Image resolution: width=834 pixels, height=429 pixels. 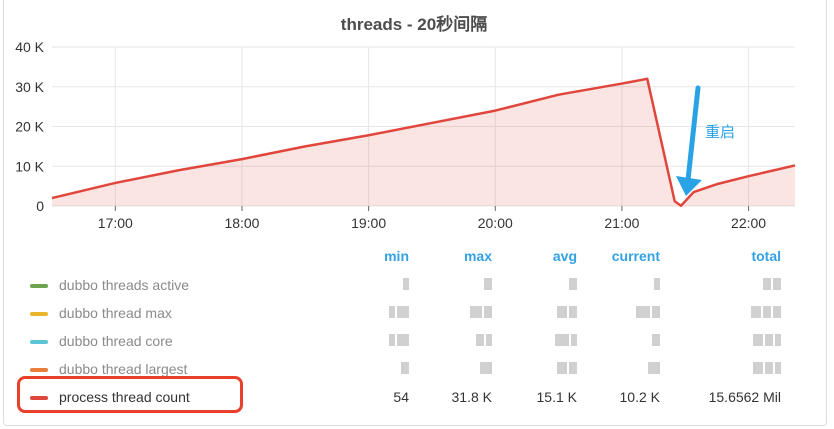 I want to click on legend-header-max: max, so click(x=456, y=256).